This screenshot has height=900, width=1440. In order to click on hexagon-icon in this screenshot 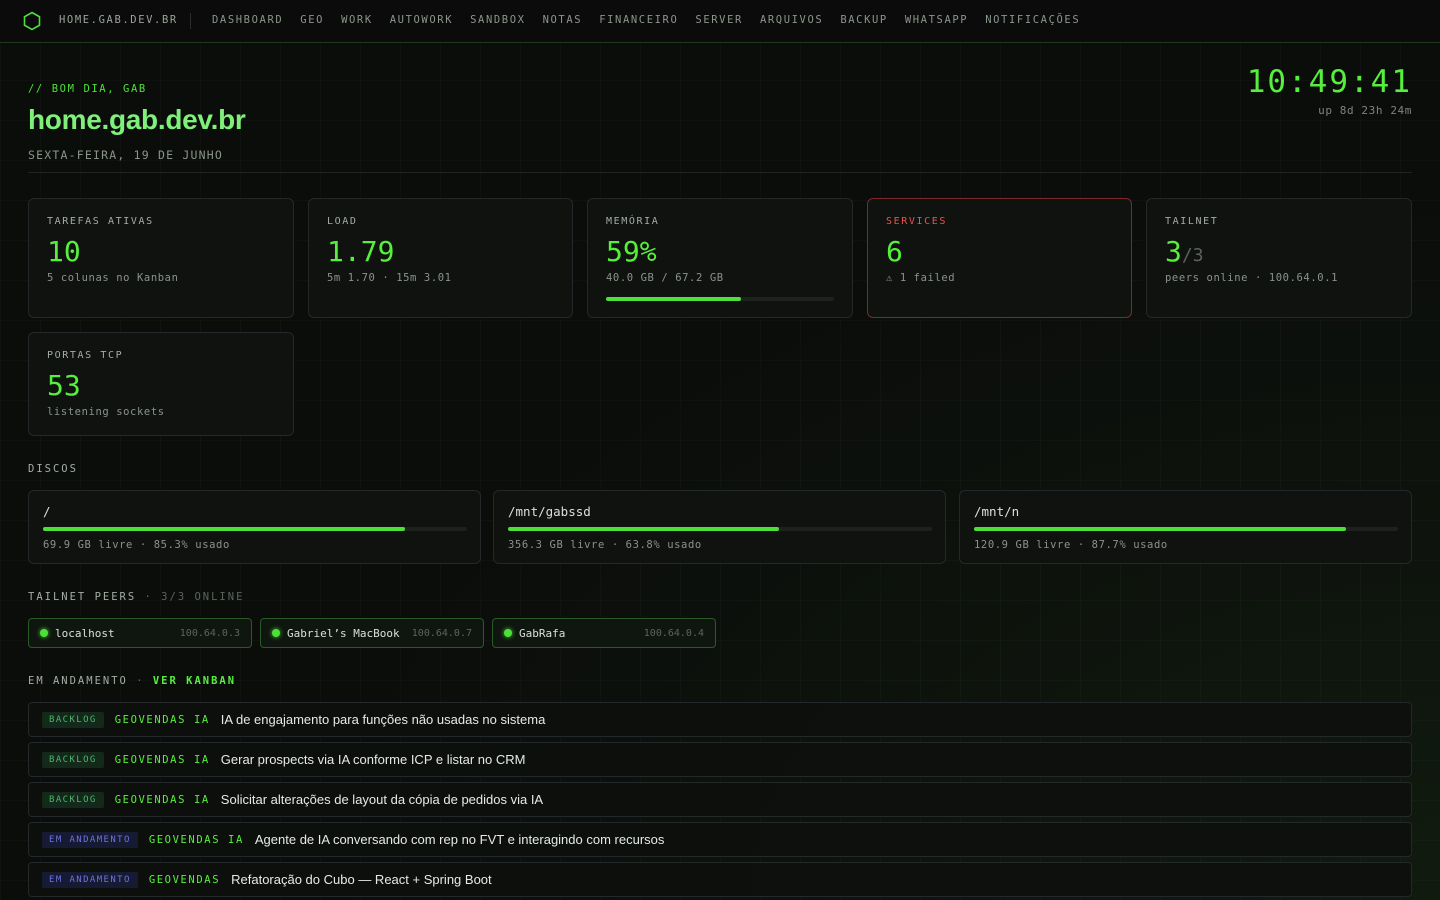, I will do `click(32, 21)`.